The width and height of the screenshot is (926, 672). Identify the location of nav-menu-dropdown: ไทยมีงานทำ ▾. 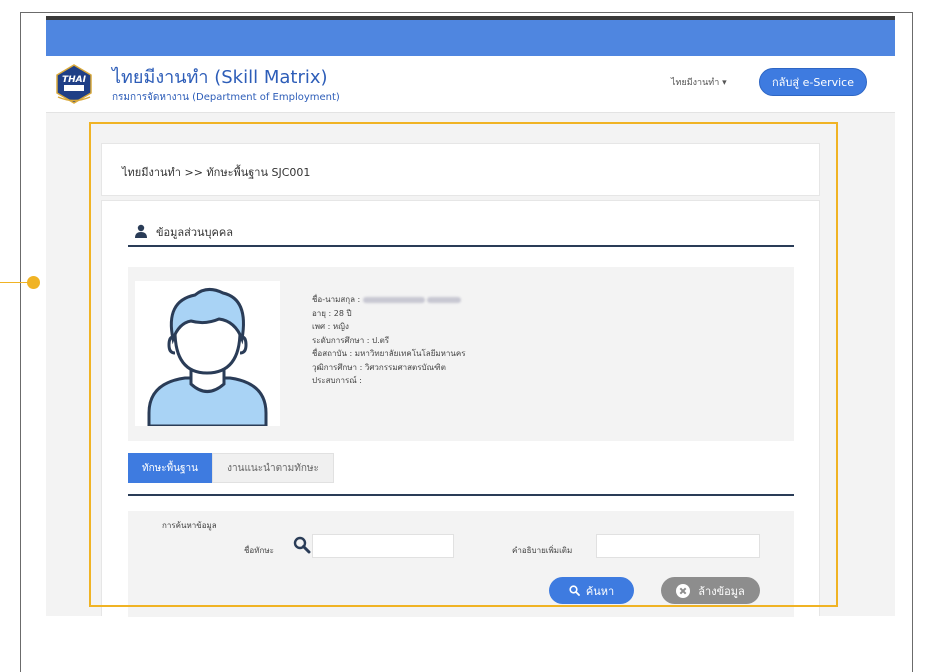
(699, 82).